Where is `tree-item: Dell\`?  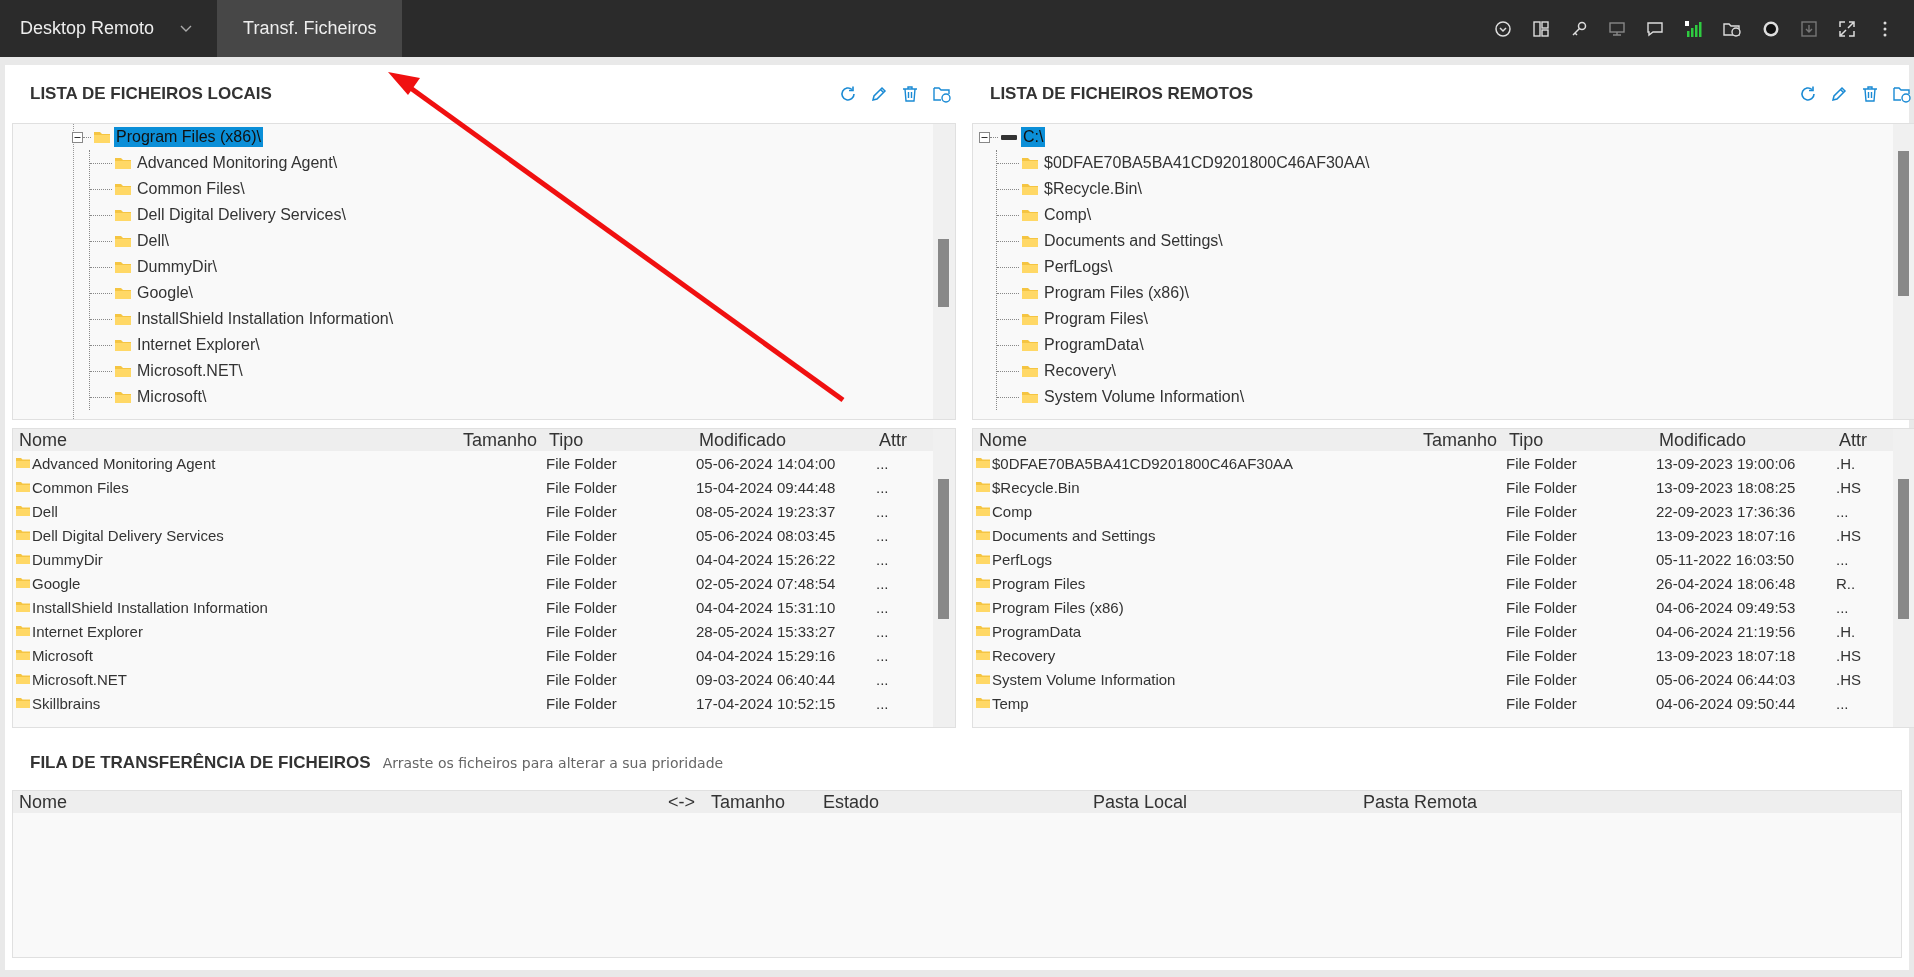 tree-item: Dell\ is located at coordinates (153, 241).